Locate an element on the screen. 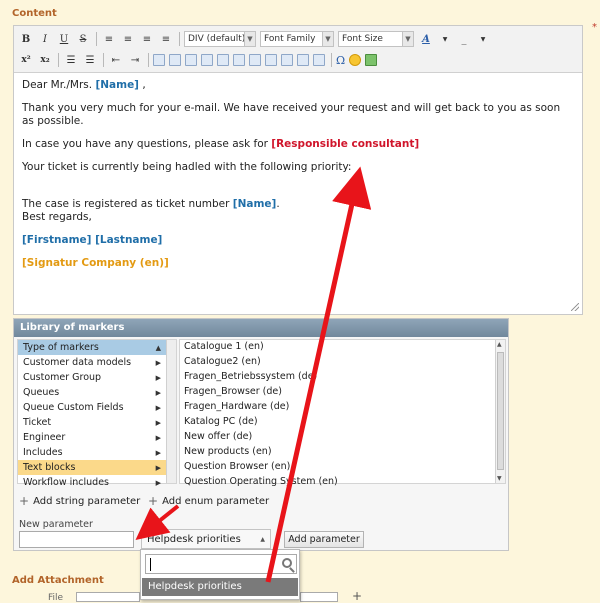  enum-select: Helpdesk priorities ▲ is located at coordinates (206, 539).